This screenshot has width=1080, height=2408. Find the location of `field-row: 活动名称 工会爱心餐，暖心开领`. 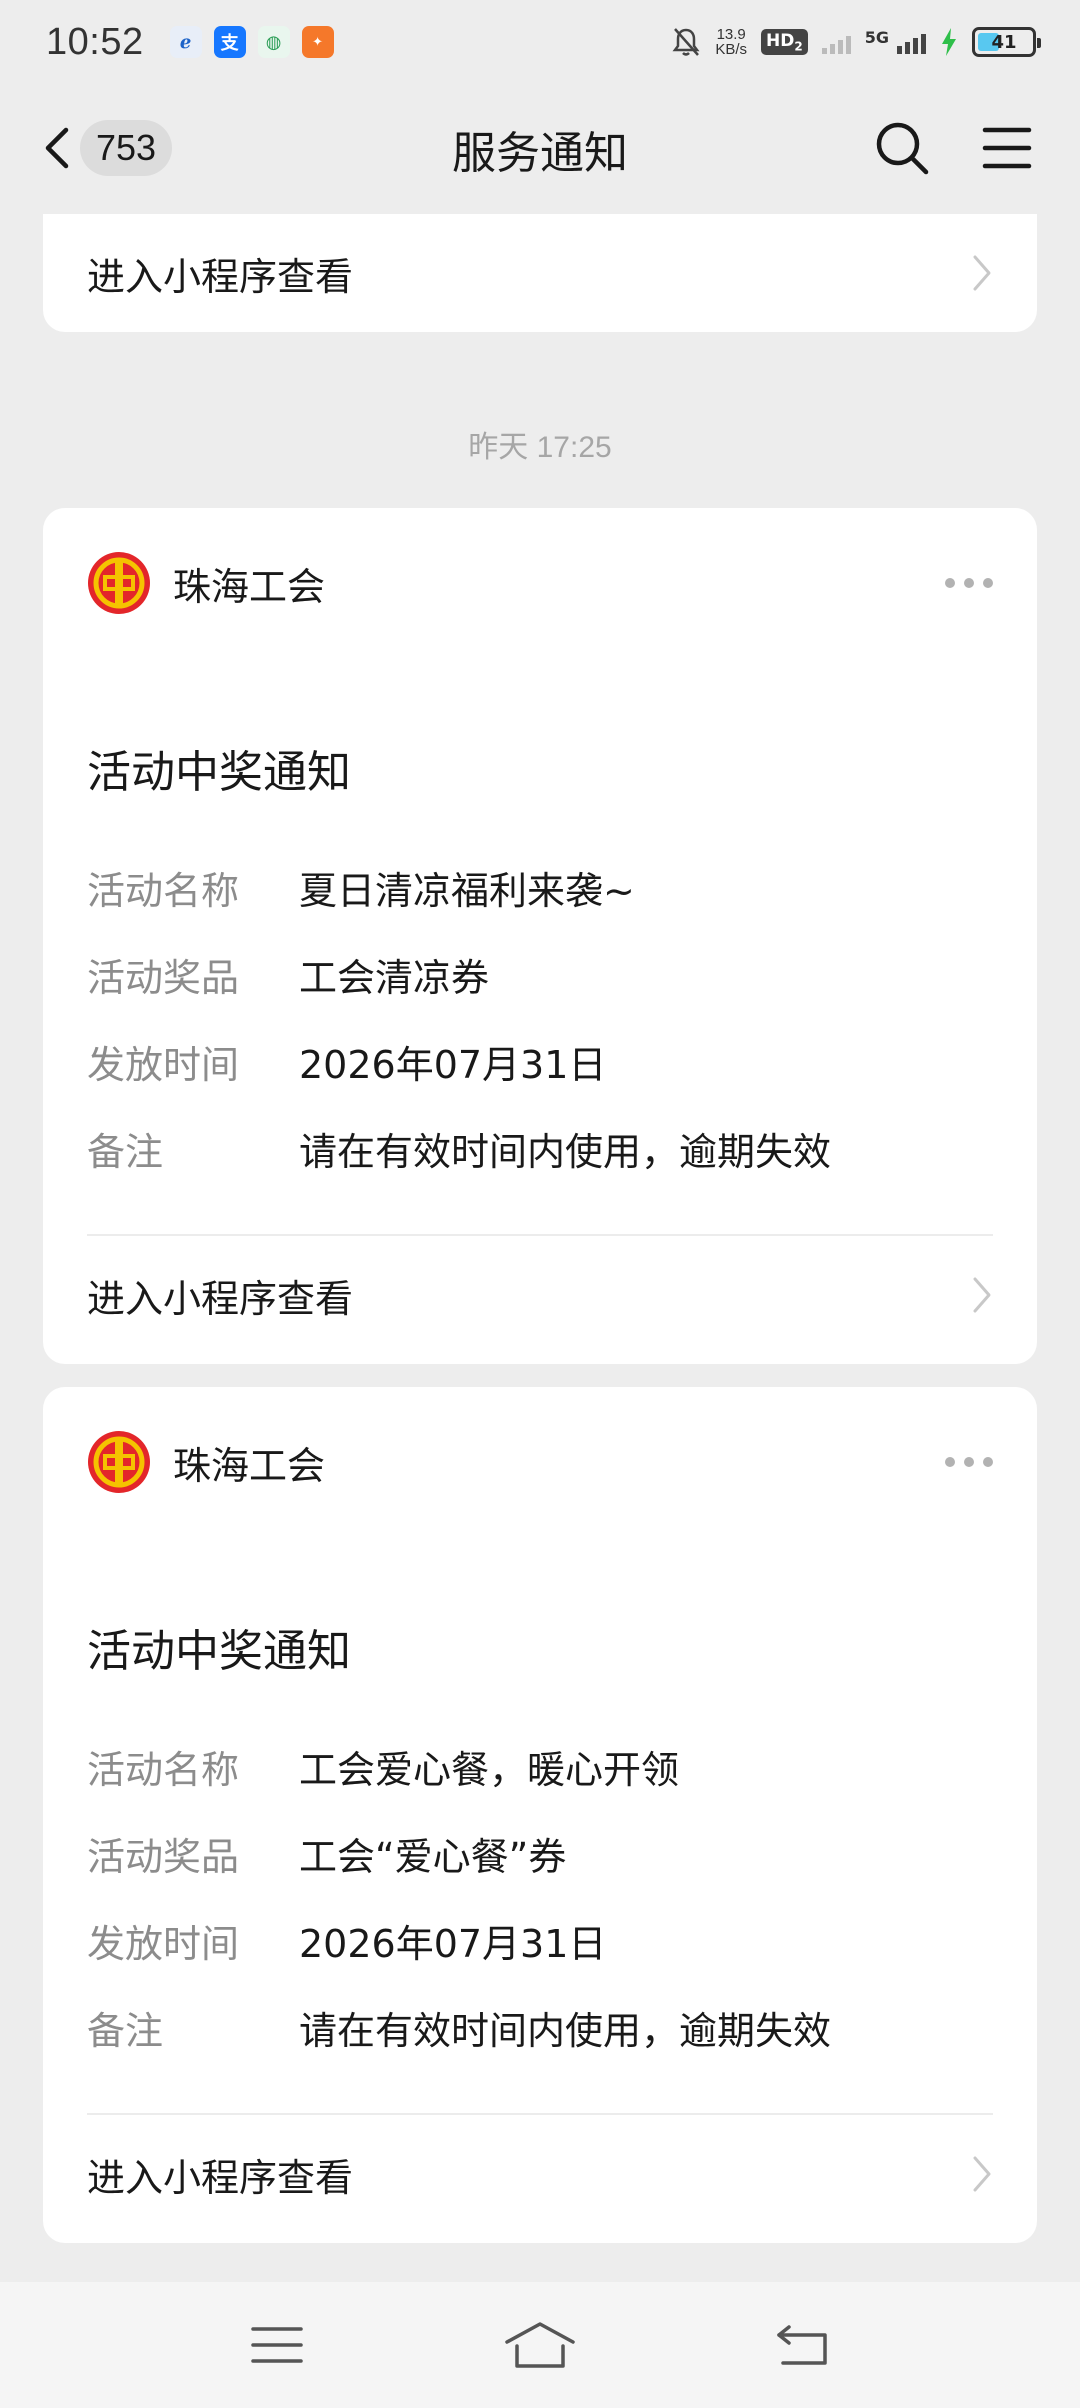

field-row: 活动名称 工会爱心餐，暖心开领 is located at coordinates (540, 1766).